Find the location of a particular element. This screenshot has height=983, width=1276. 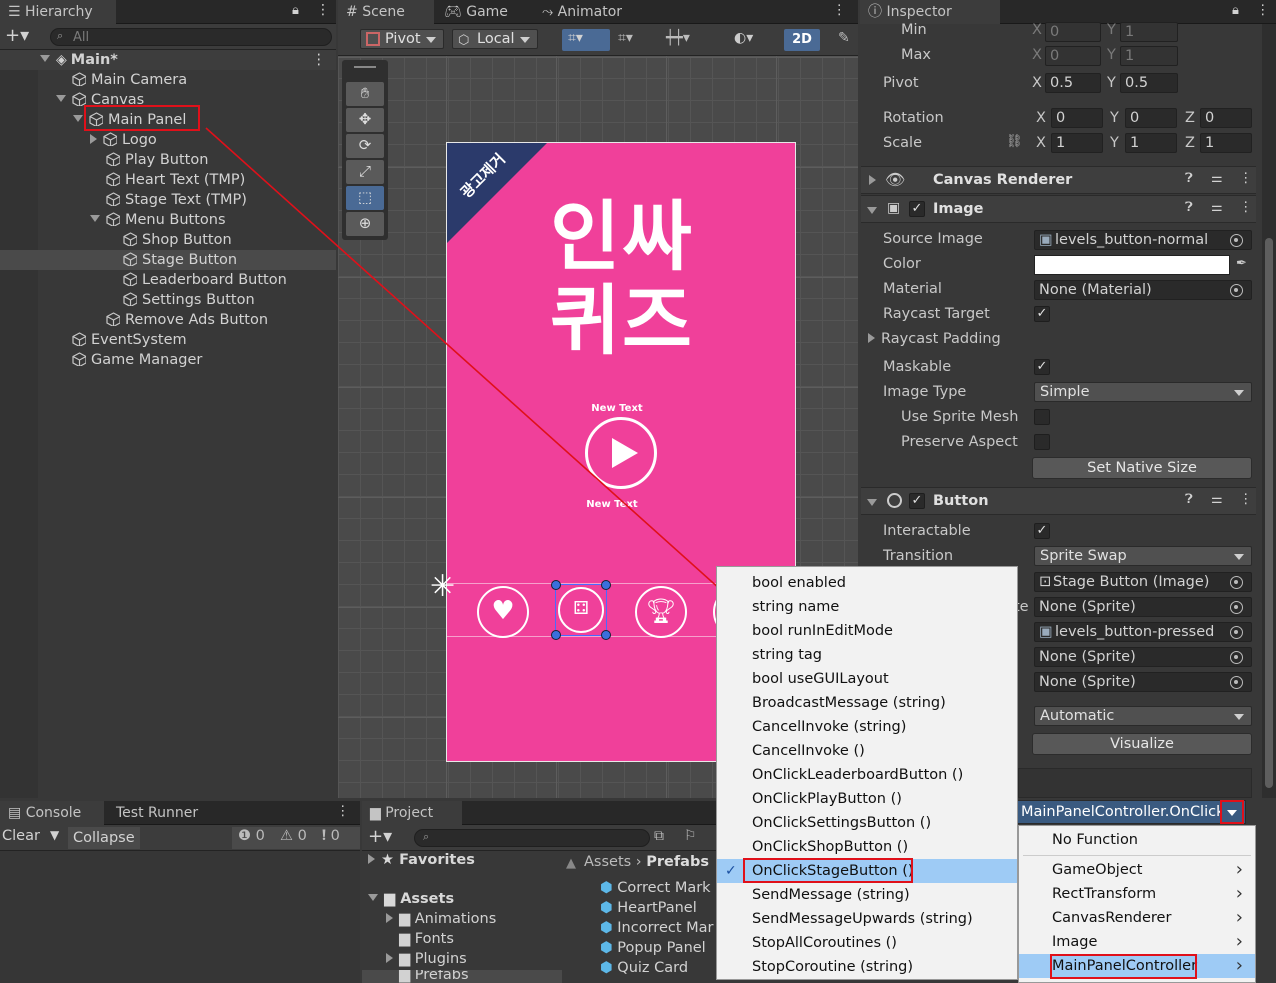

method-menu-item: StopAllCoroutines () is located at coordinates (867, 943).